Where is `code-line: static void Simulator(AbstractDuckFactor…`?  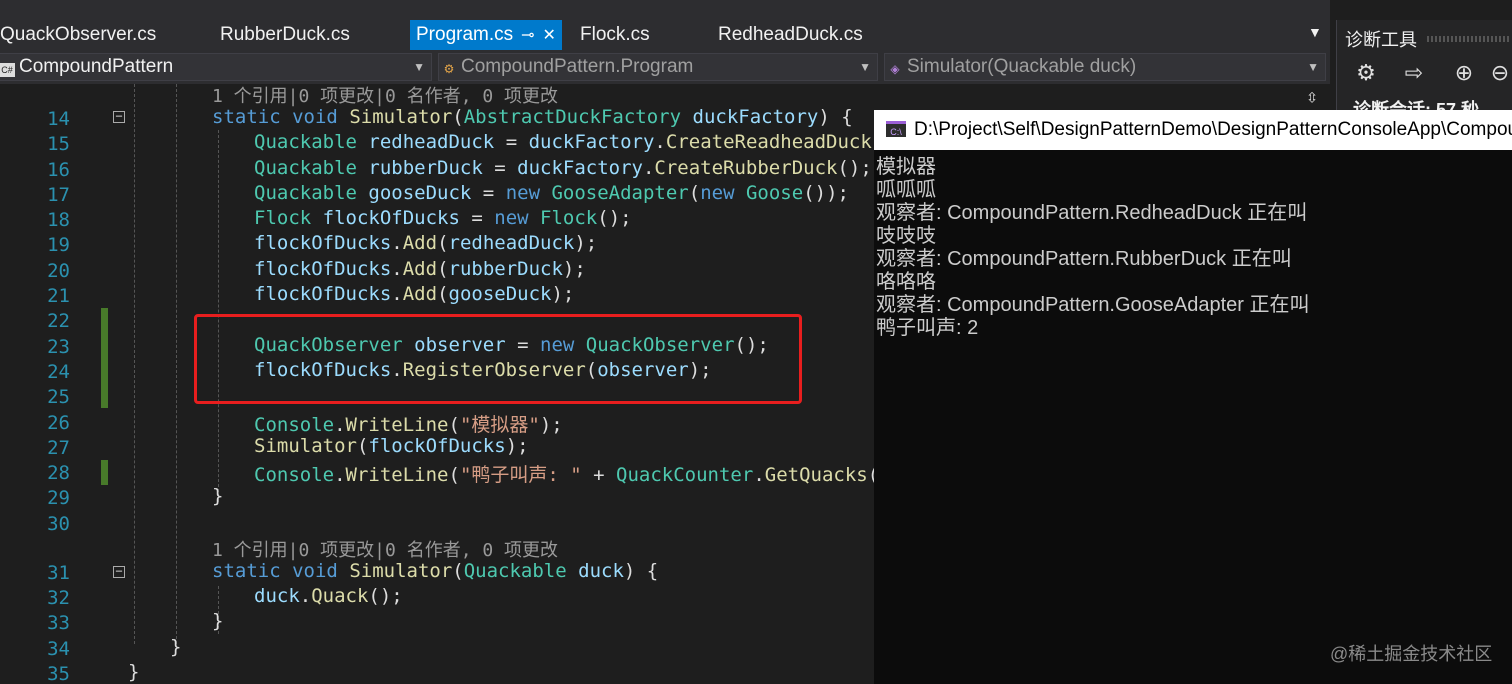
code-line: static void Simulator(AbstractDuckFactor… is located at coordinates (532, 117).